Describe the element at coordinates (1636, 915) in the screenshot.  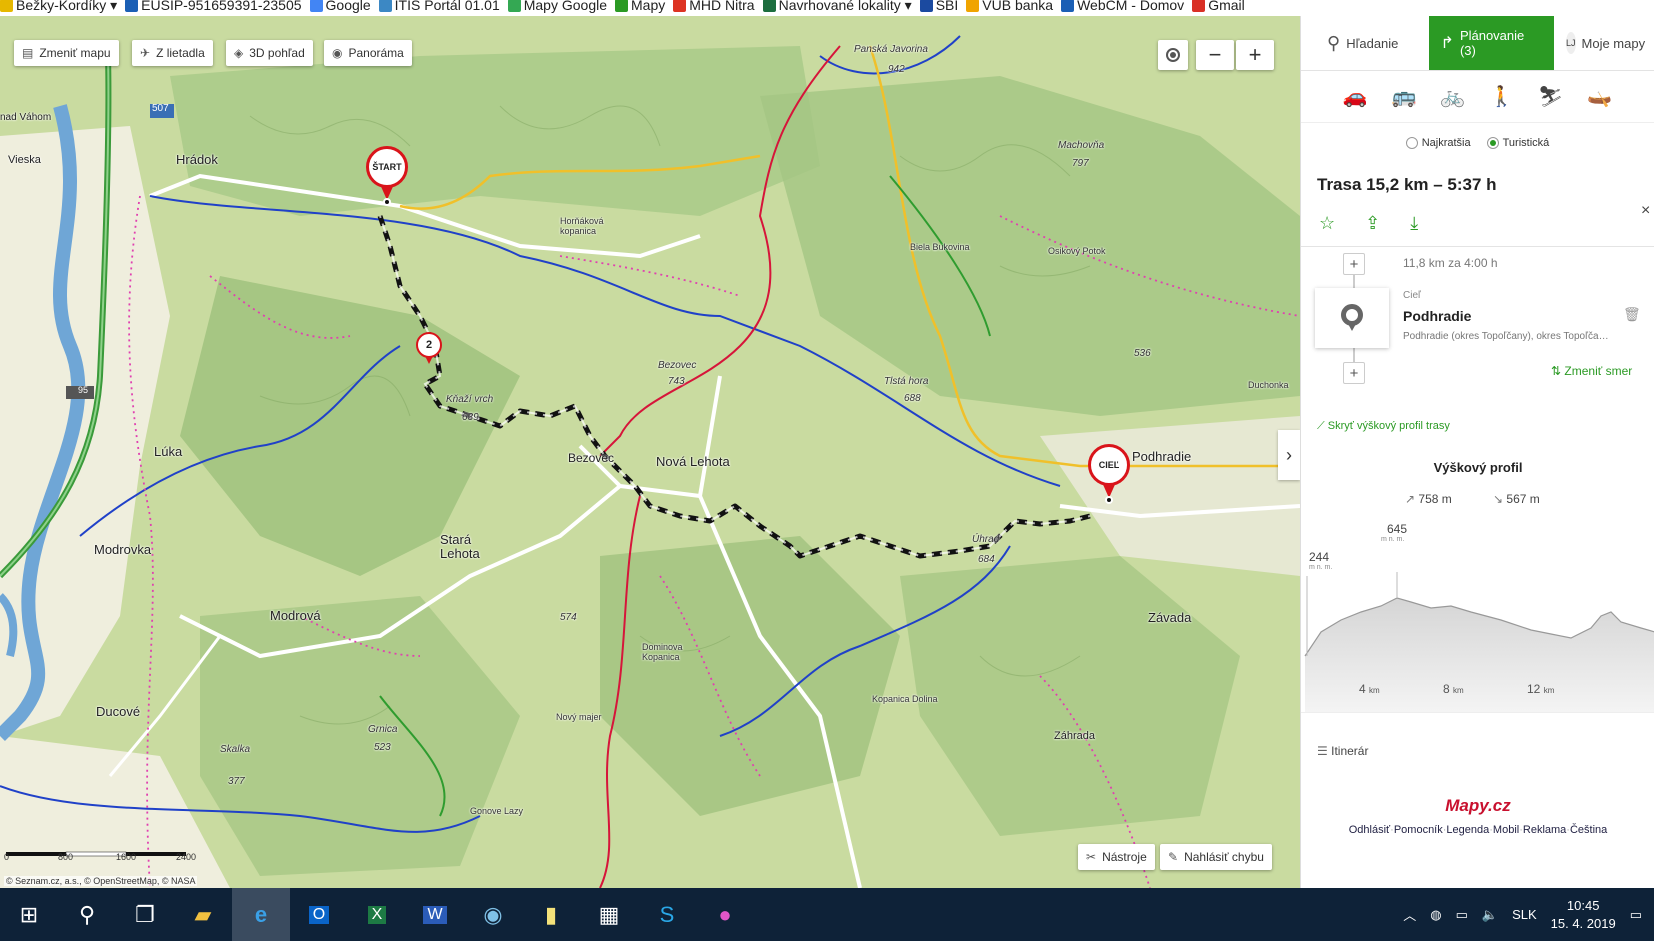
I see `notifications-icon: ▭` at that location.